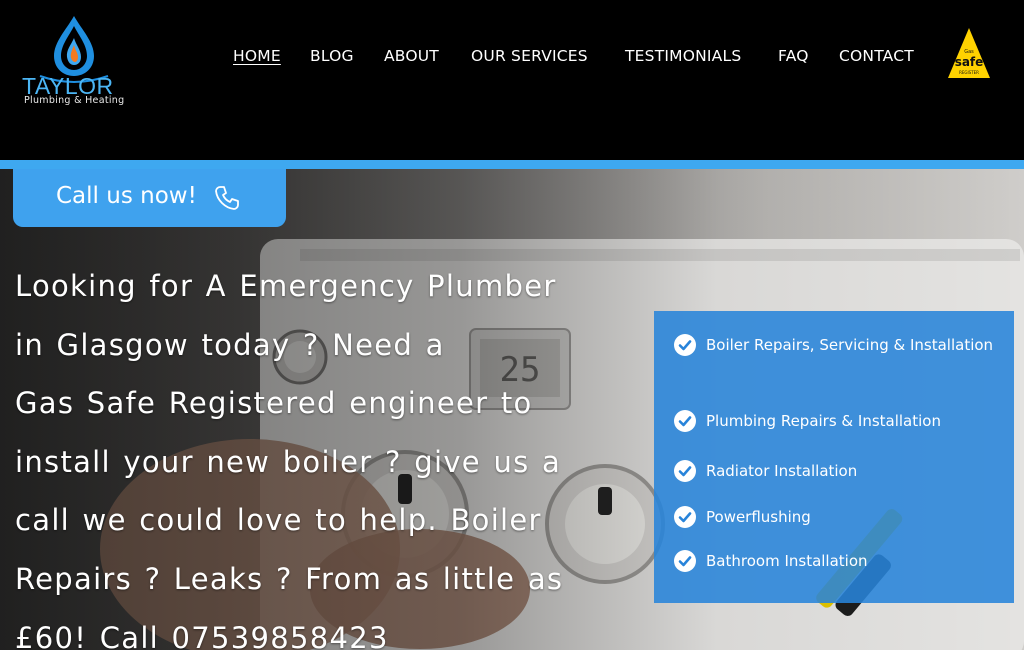  I want to click on hero-line: Gas Safe Registered engineer to, so click(274, 403).